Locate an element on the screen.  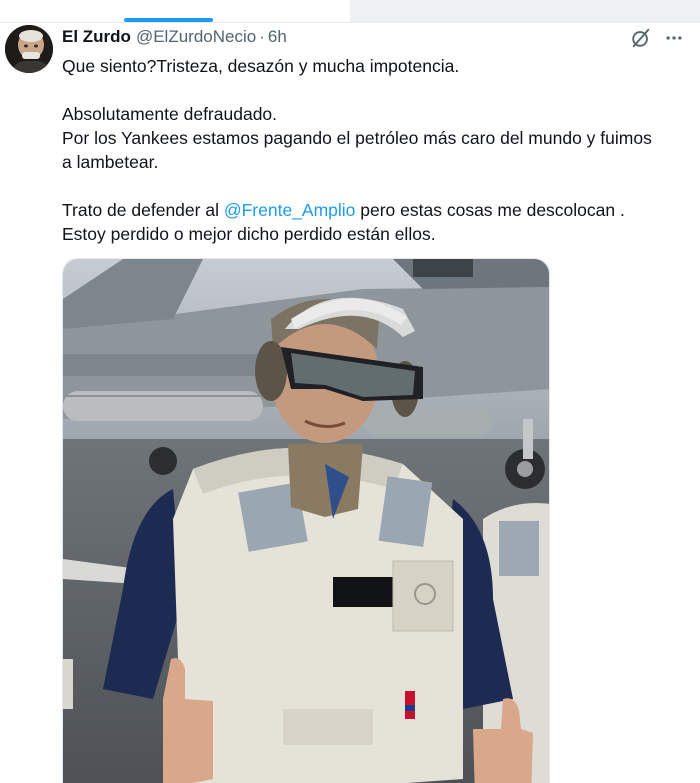
tweet-line: a lambetear. is located at coordinates (110, 162).